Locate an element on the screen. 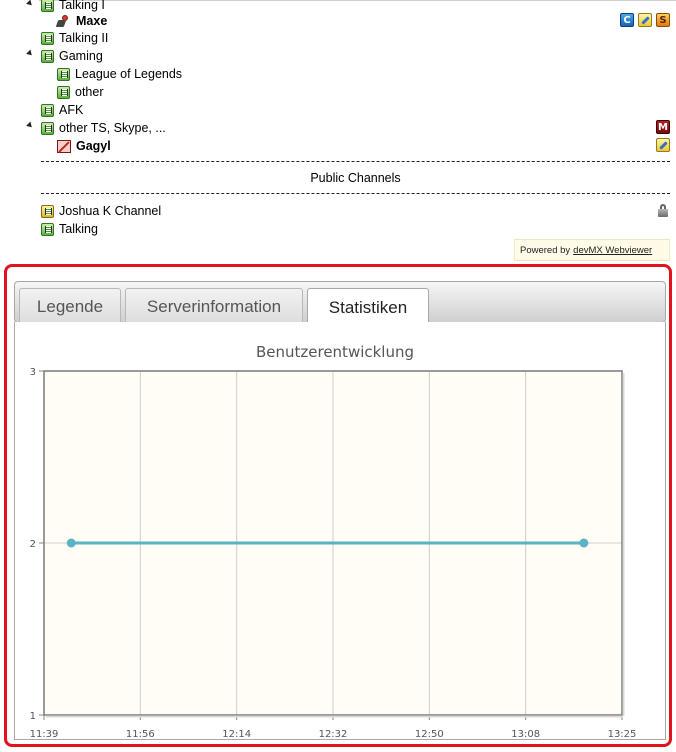 Image resolution: width=676 pixels, height=752 pixels. devmx-link: devMX Webviewer is located at coordinates (612, 250).